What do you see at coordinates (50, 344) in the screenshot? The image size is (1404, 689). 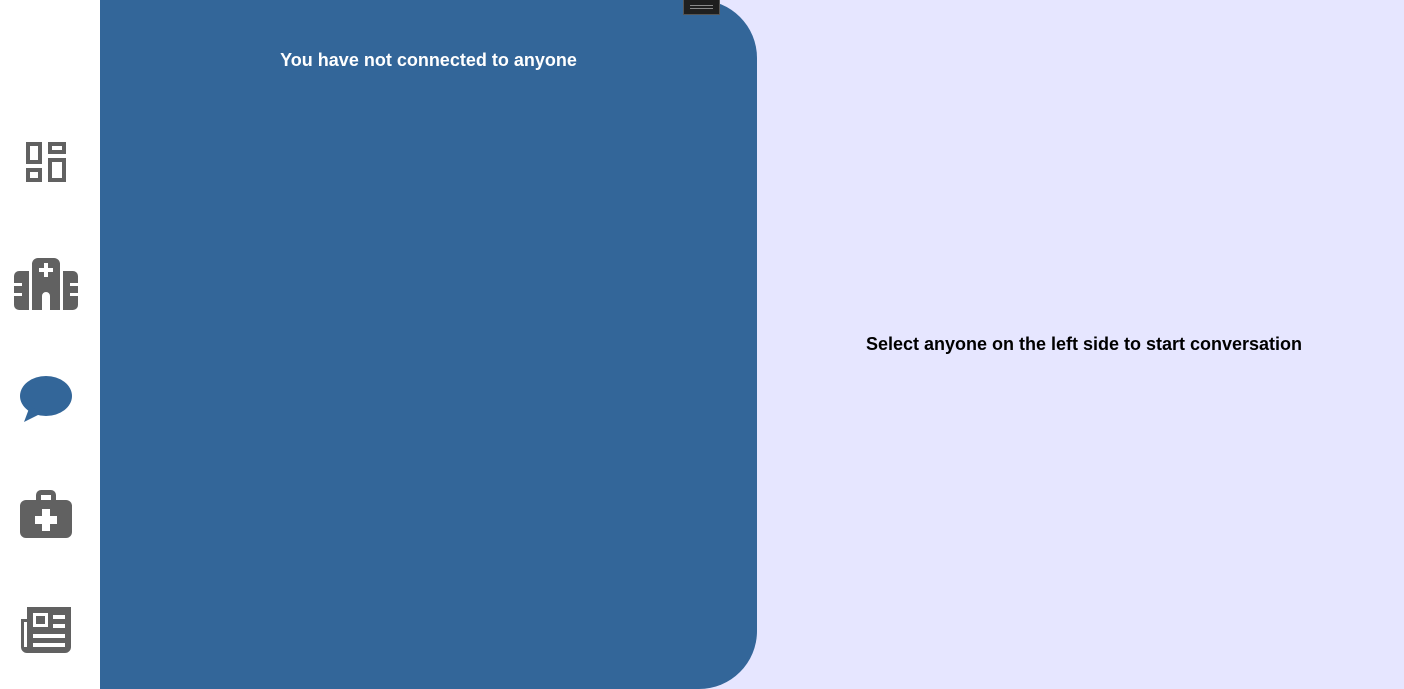 I see `sidebar-nav` at bounding box center [50, 344].